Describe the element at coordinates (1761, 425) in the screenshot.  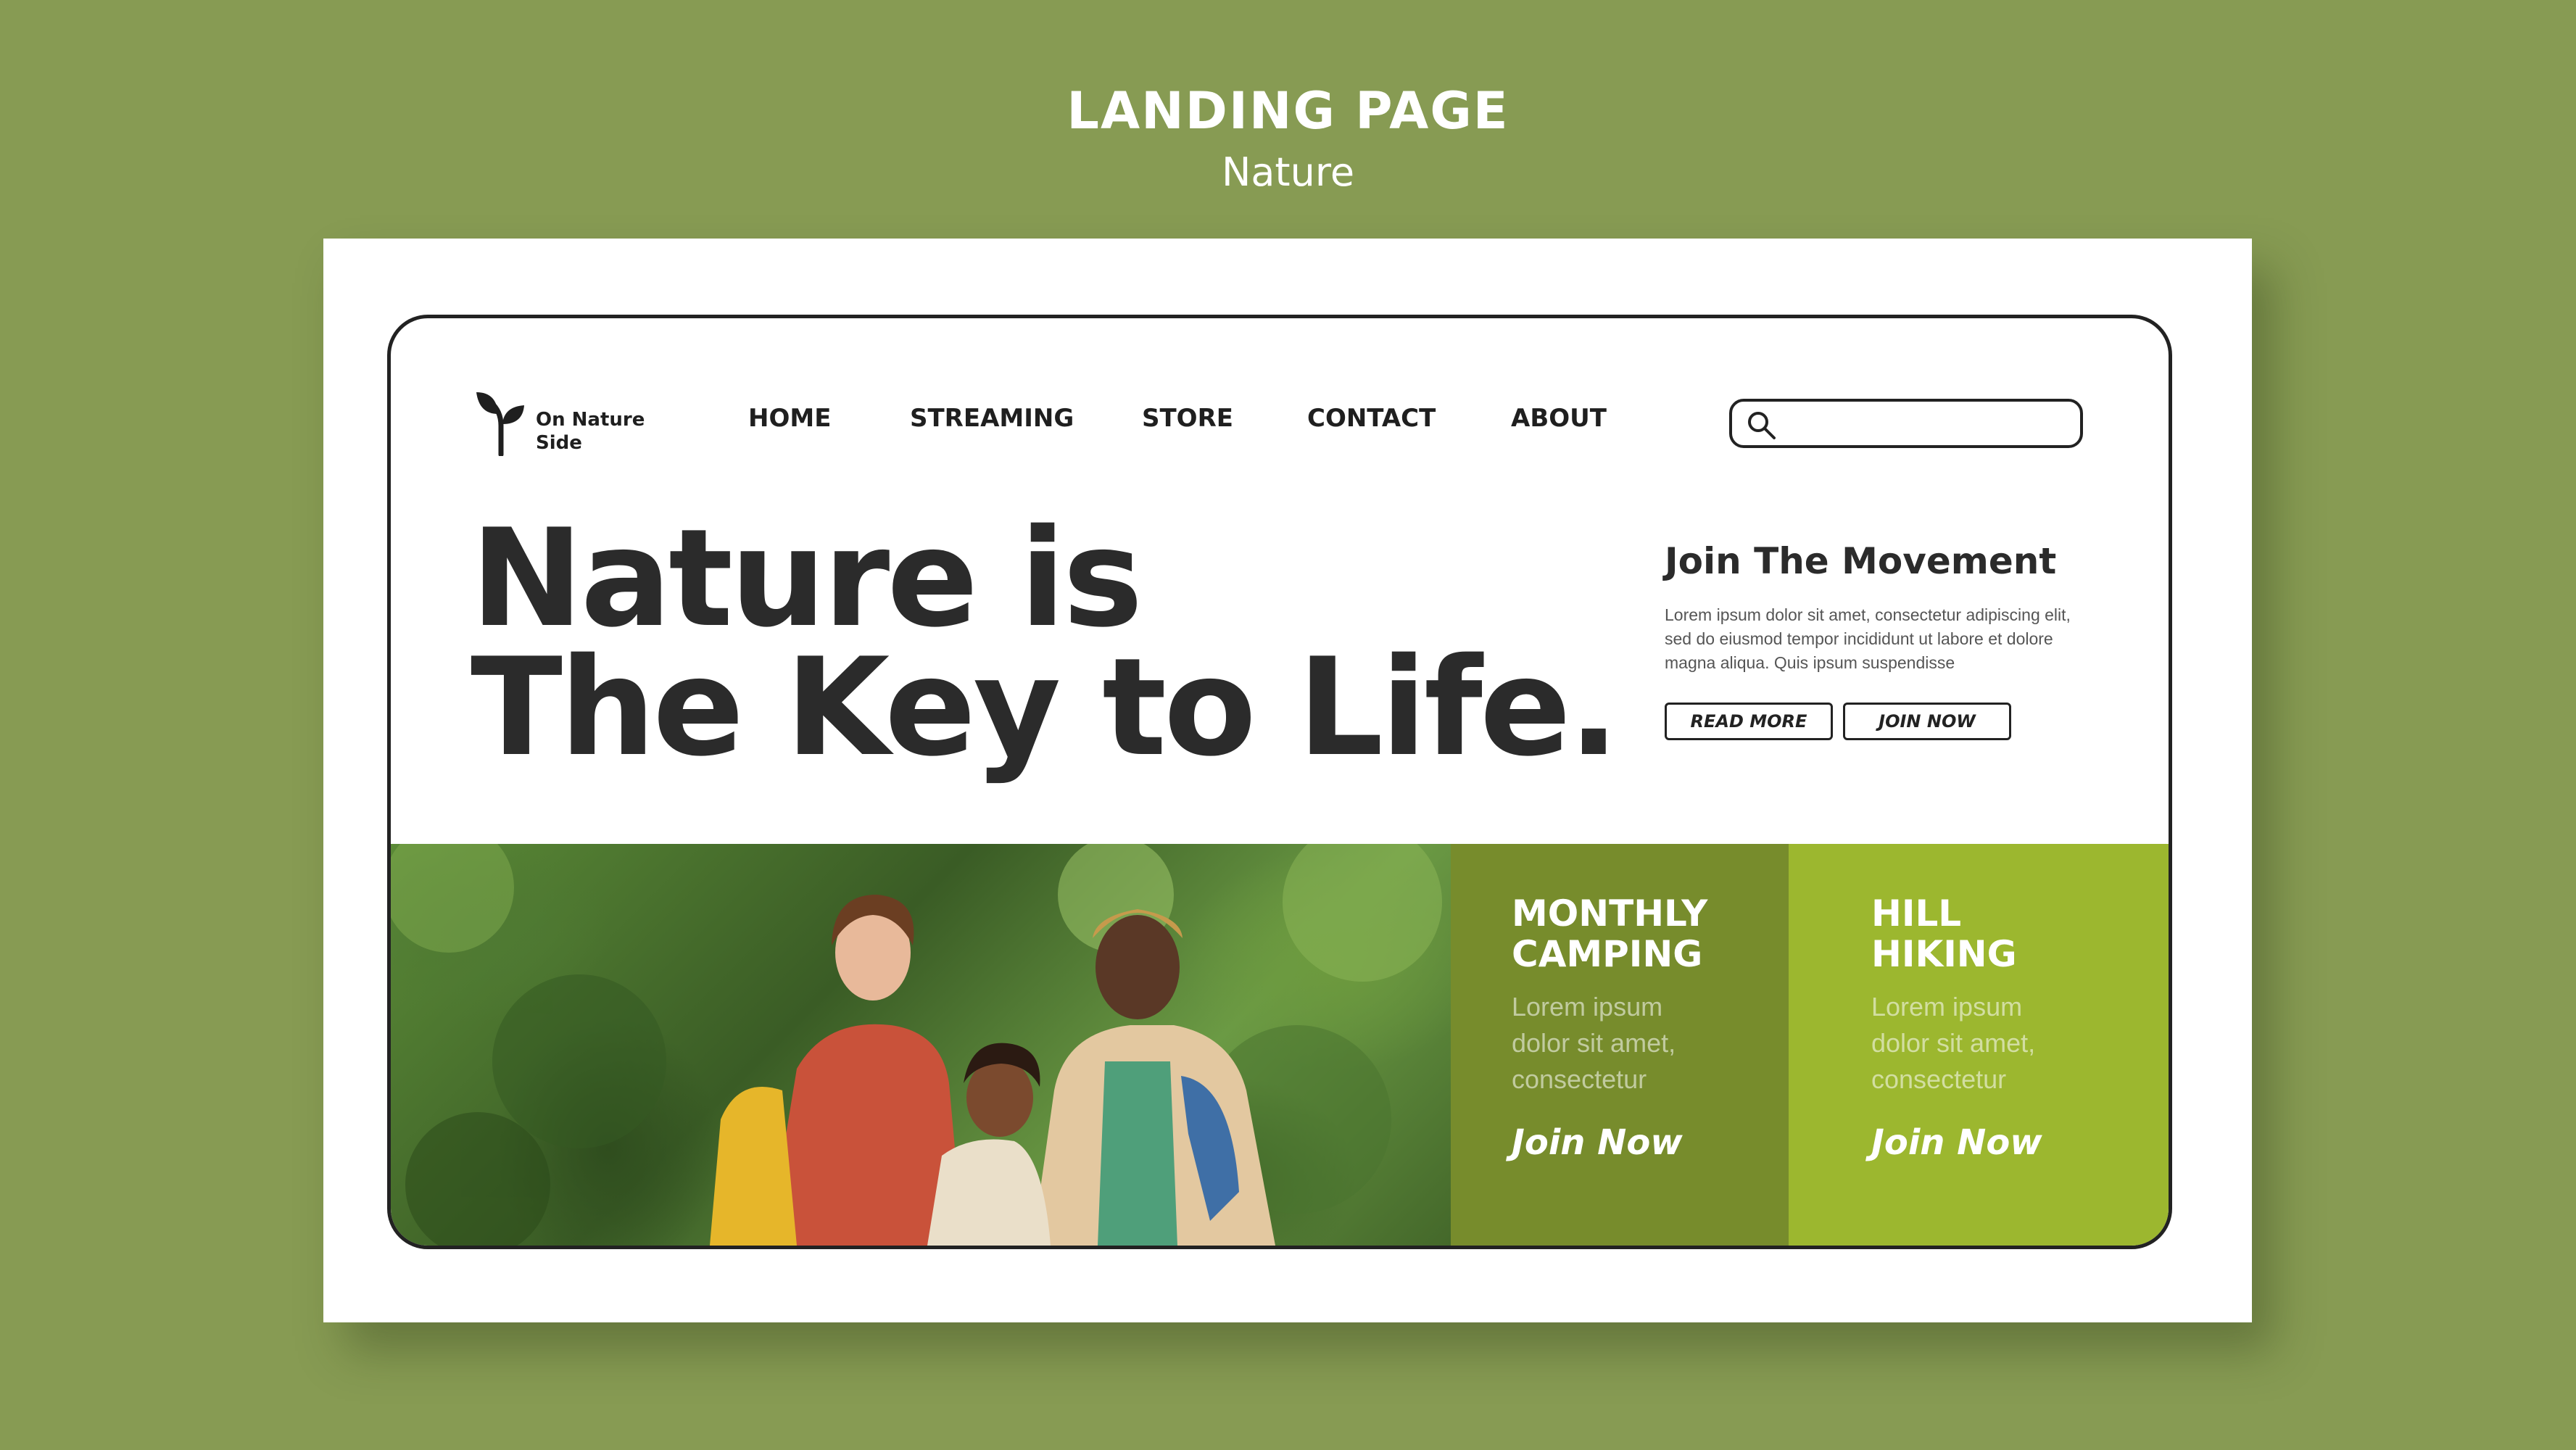
I see `search-icon` at that location.